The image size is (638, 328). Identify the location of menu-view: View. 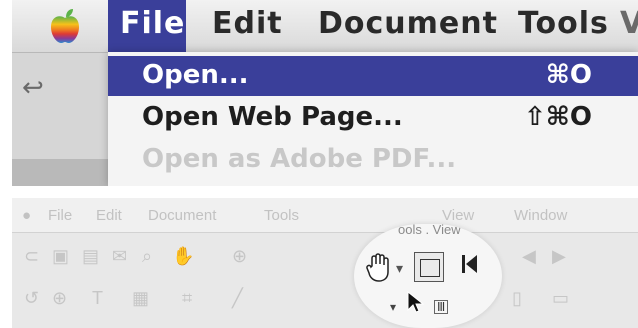
(458, 215).